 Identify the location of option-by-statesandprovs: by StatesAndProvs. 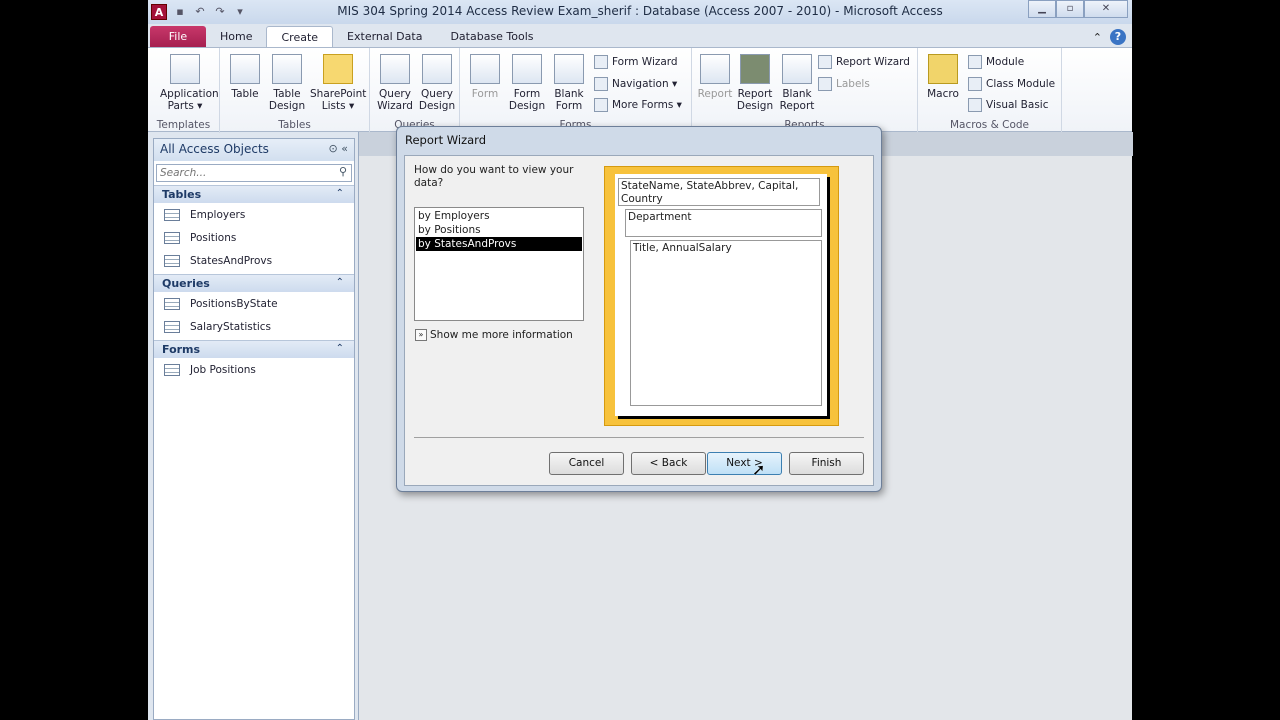
(499, 244).